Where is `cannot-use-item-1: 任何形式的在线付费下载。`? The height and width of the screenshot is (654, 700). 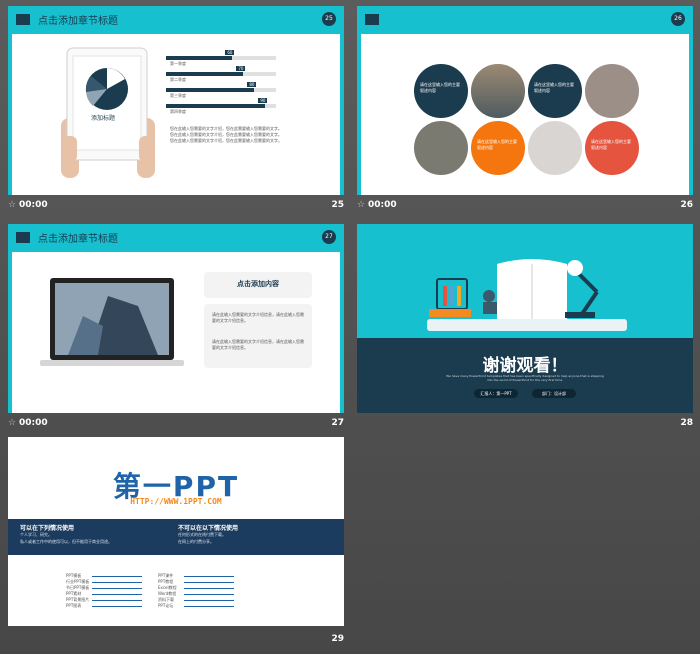 cannot-use-item-1: 任何形式的在线付费下载。 is located at coordinates (202, 534).